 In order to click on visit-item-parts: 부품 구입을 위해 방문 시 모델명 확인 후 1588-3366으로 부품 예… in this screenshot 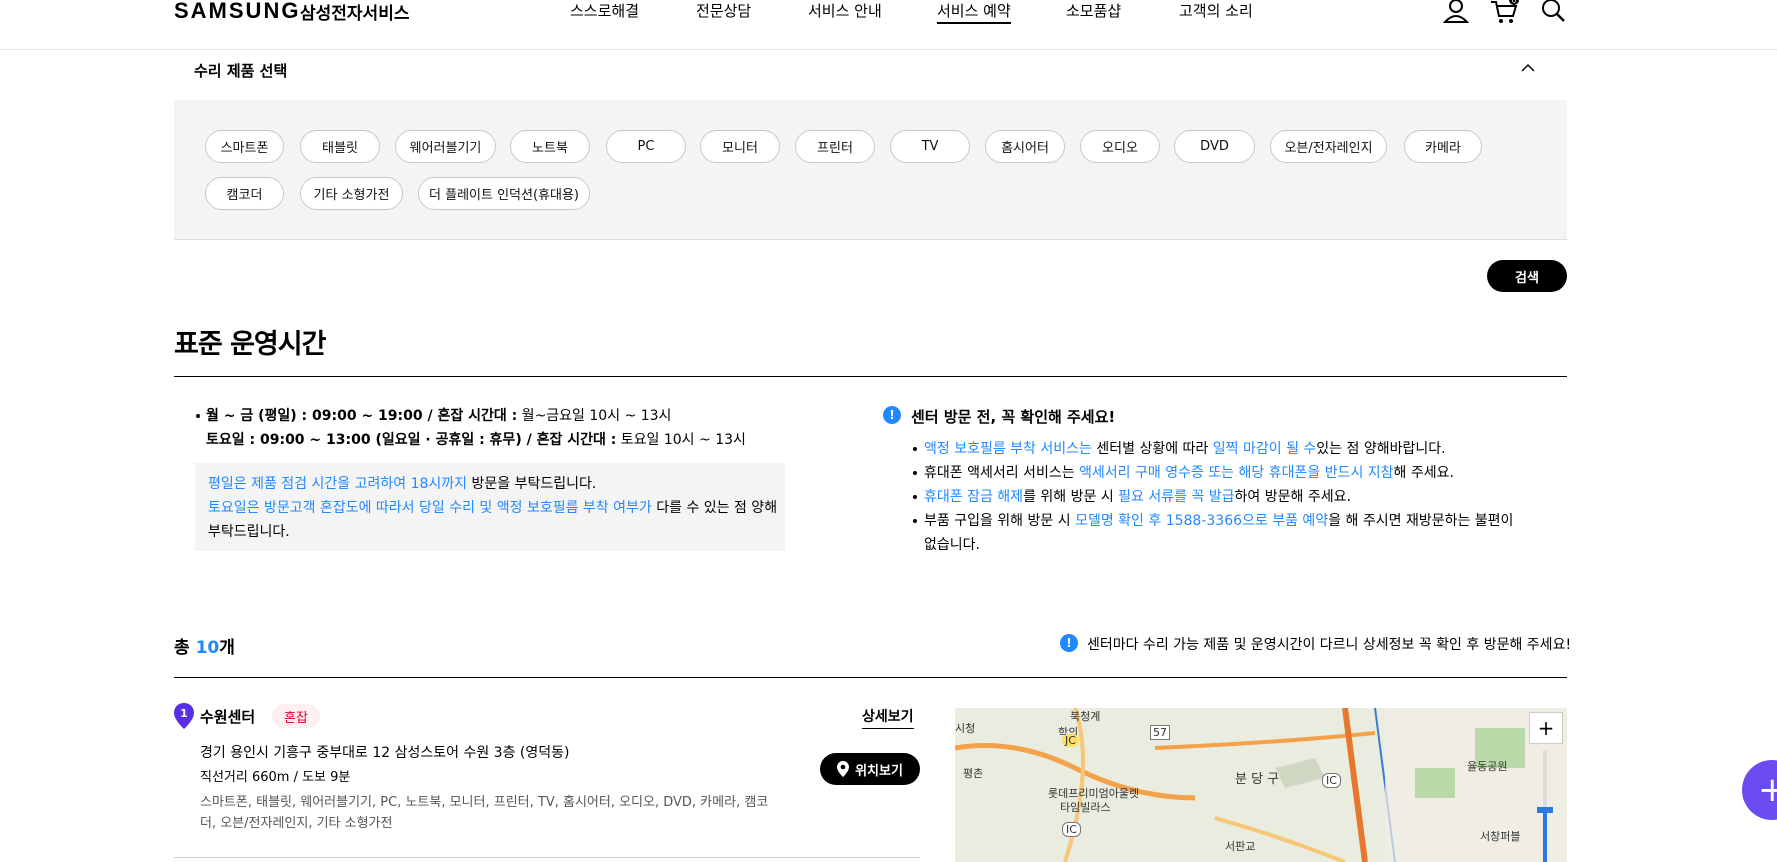, I will do `click(1219, 521)`.